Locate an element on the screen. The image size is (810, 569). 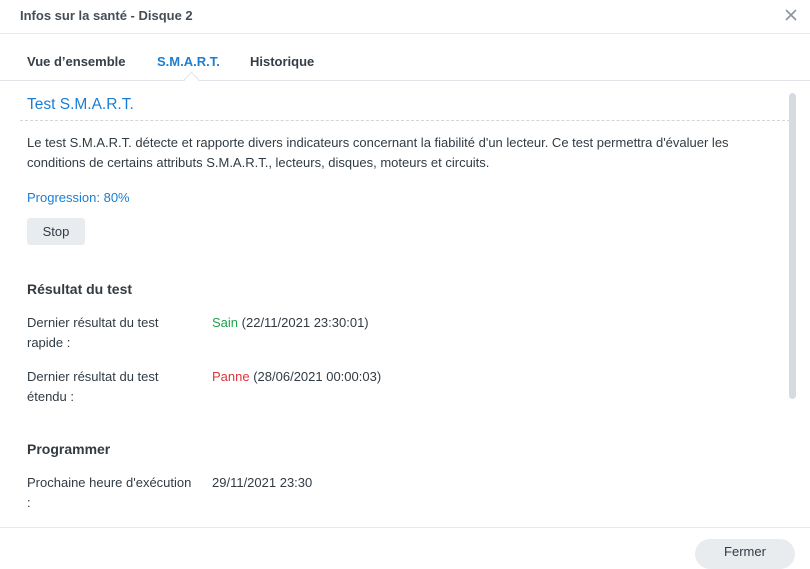
content-scrollbar is located at coordinates (792, 246).